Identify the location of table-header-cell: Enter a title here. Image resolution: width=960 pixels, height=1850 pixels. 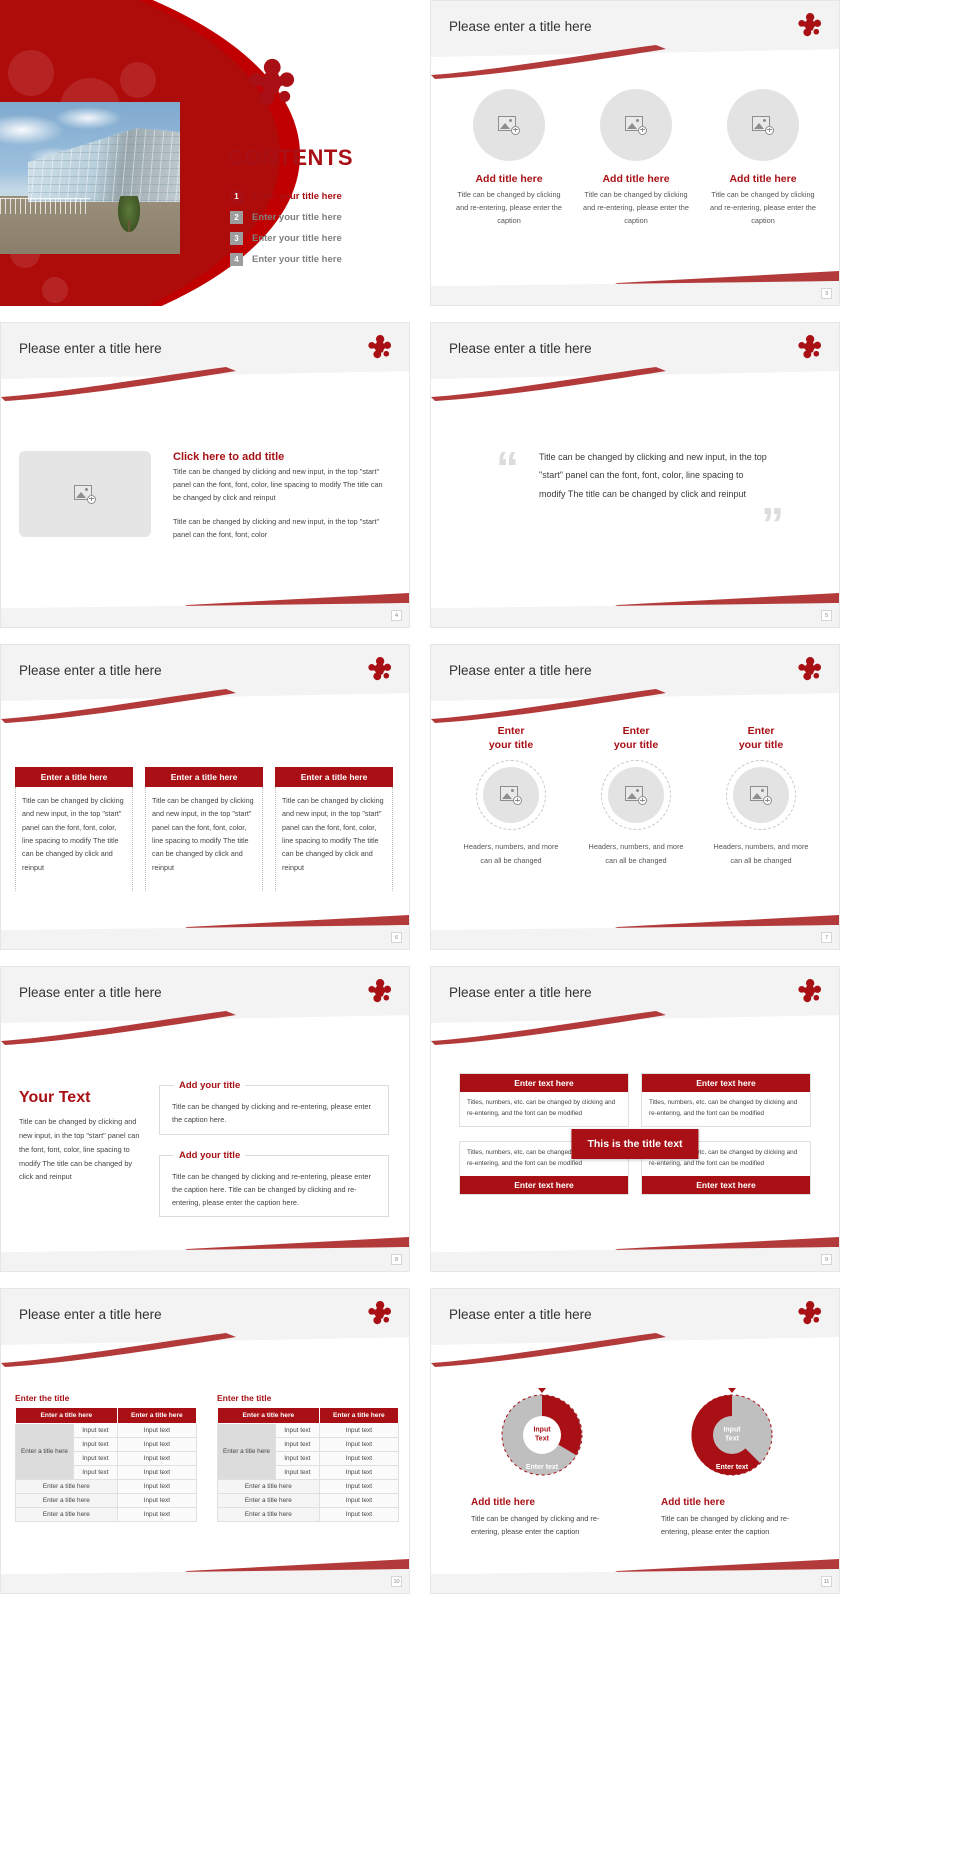
(157, 1415).